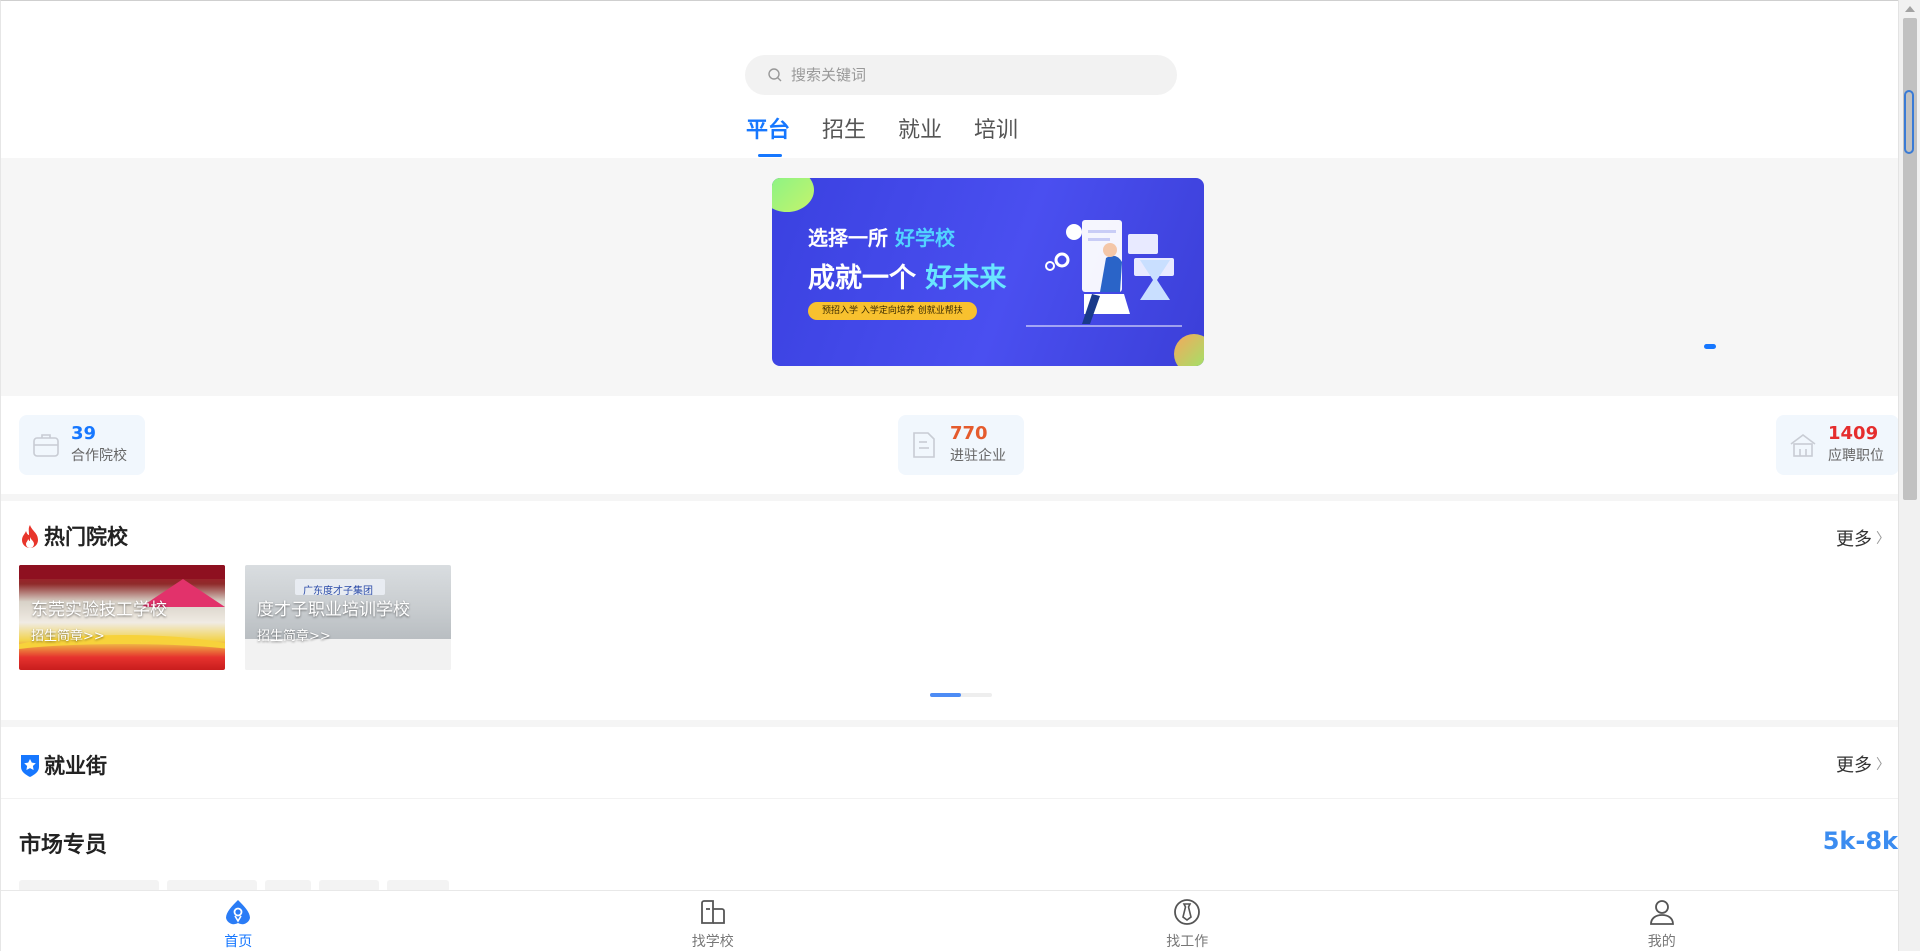  I want to click on carousel-indicator, so click(1710, 346).